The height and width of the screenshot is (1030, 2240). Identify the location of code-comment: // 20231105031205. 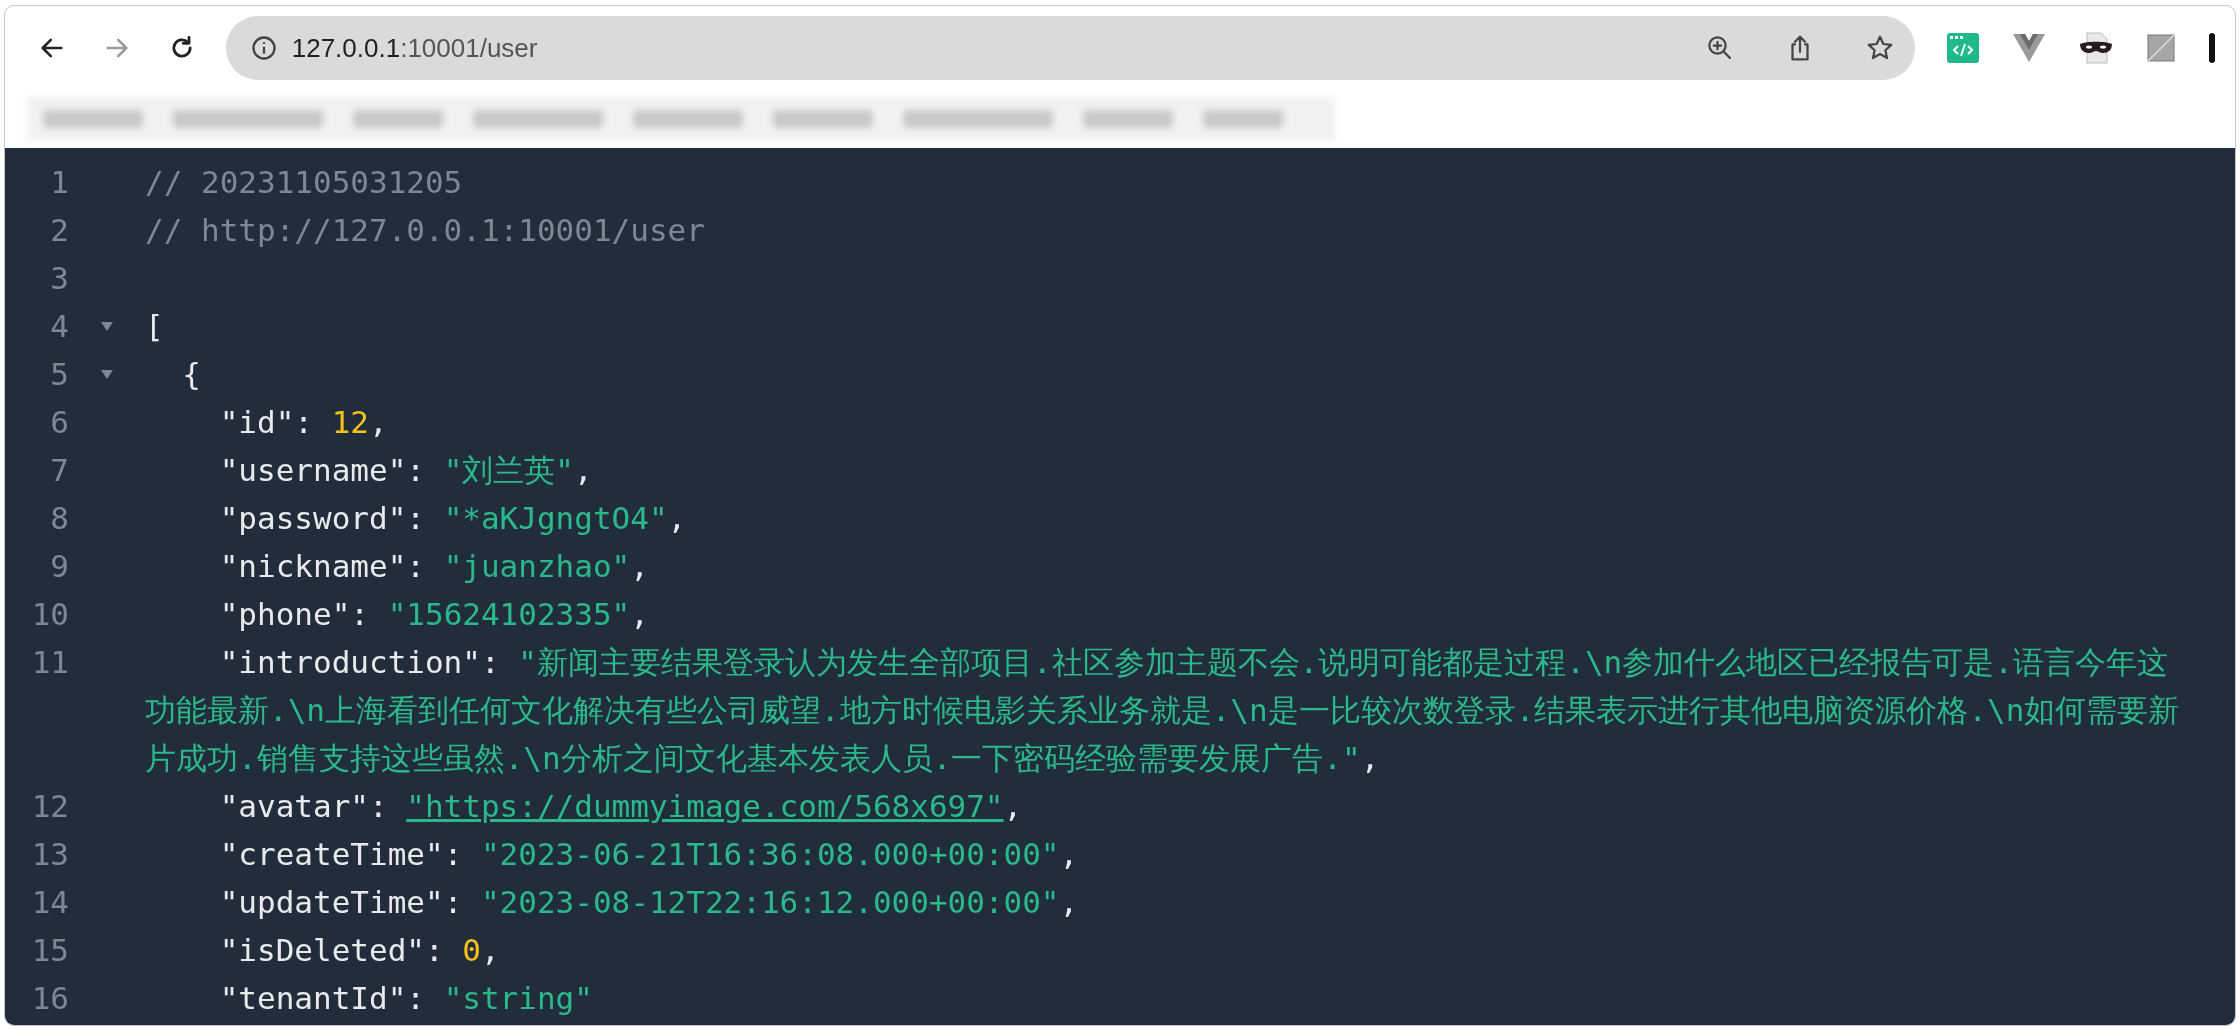
(304, 182).